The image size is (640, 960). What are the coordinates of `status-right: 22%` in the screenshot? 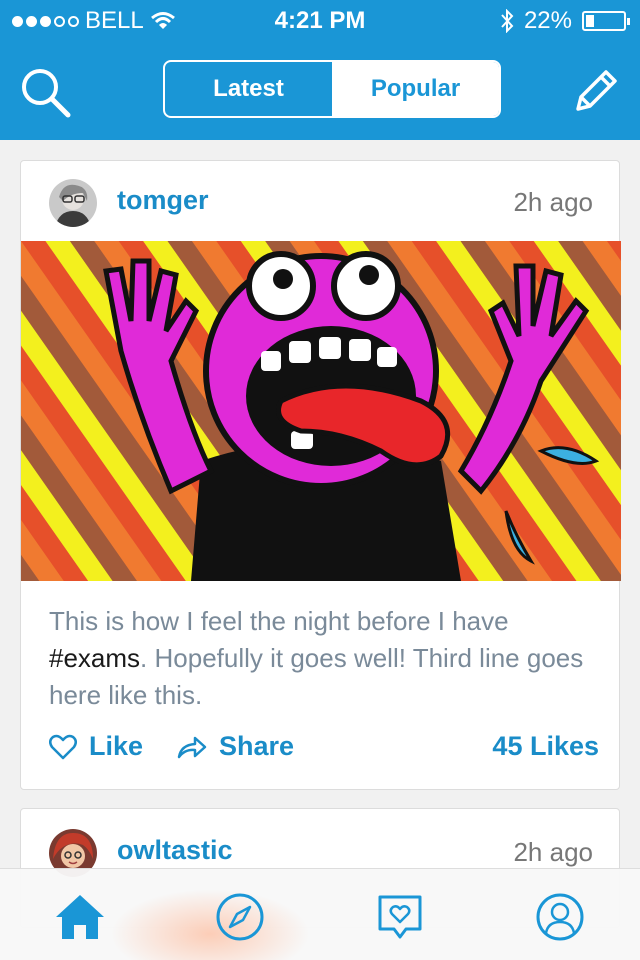 It's located at (565, 21).